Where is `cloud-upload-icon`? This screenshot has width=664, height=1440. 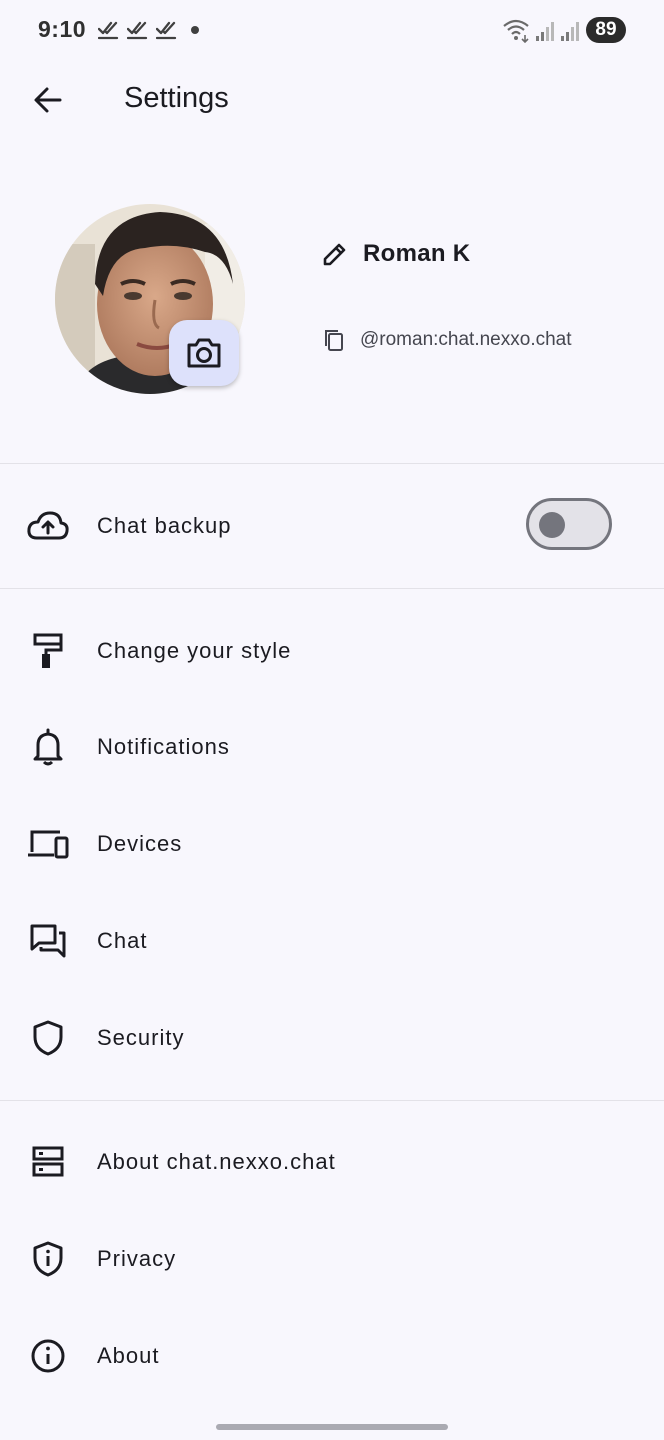
cloud-upload-icon is located at coordinates (48, 526).